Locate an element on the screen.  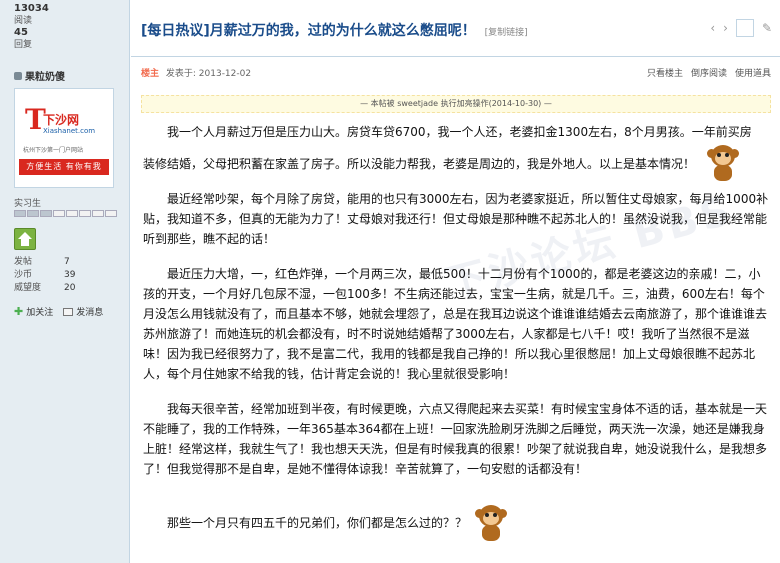
print-icon is located at coordinates (744, 28).